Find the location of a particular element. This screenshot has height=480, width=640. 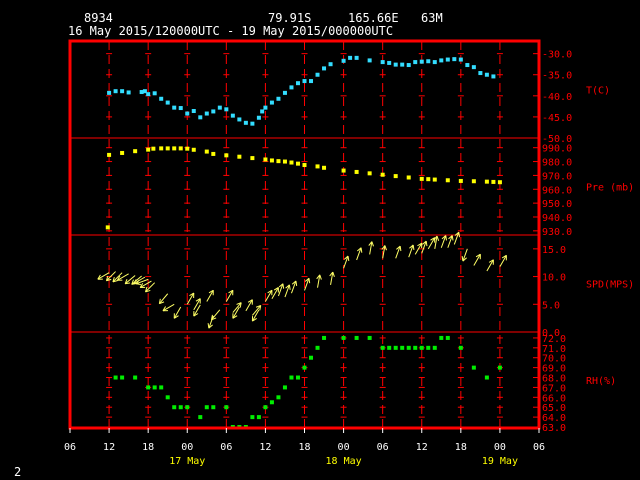

y-tick-label: 930.0 is located at coordinates (557, 232).